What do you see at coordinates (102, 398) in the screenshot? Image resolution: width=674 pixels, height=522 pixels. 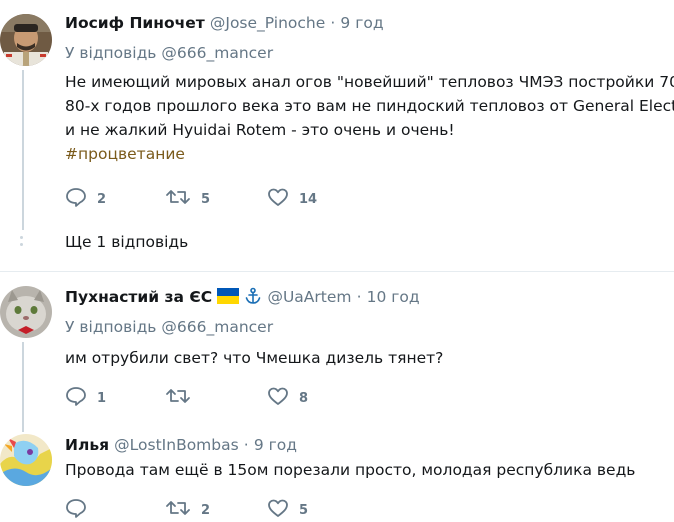 I see `reply-count: 1` at bounding box center [102, 398].